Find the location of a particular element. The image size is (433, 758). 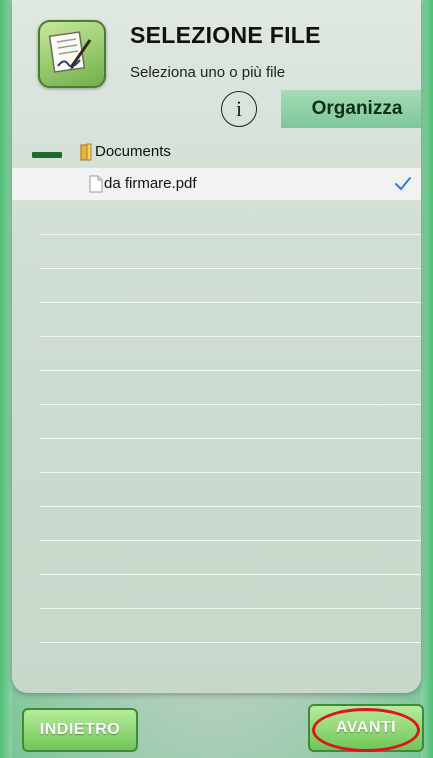

file-label: da firmare.pdf is located at coordinates (150, 183).